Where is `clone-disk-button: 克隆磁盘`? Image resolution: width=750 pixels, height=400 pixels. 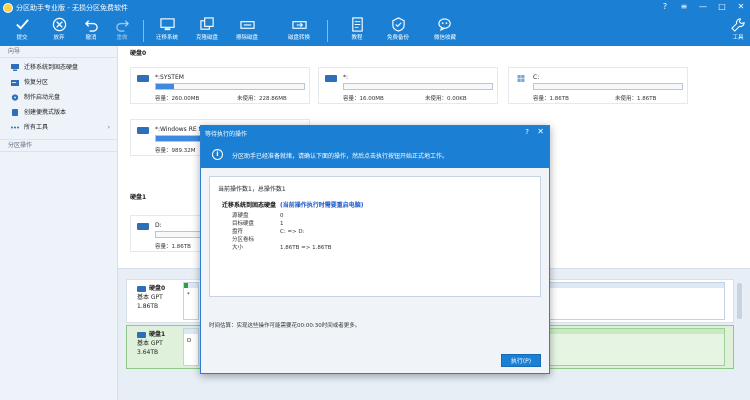 clone-disk-button: 克隆磁盘 is located at coordinates (207, 30).